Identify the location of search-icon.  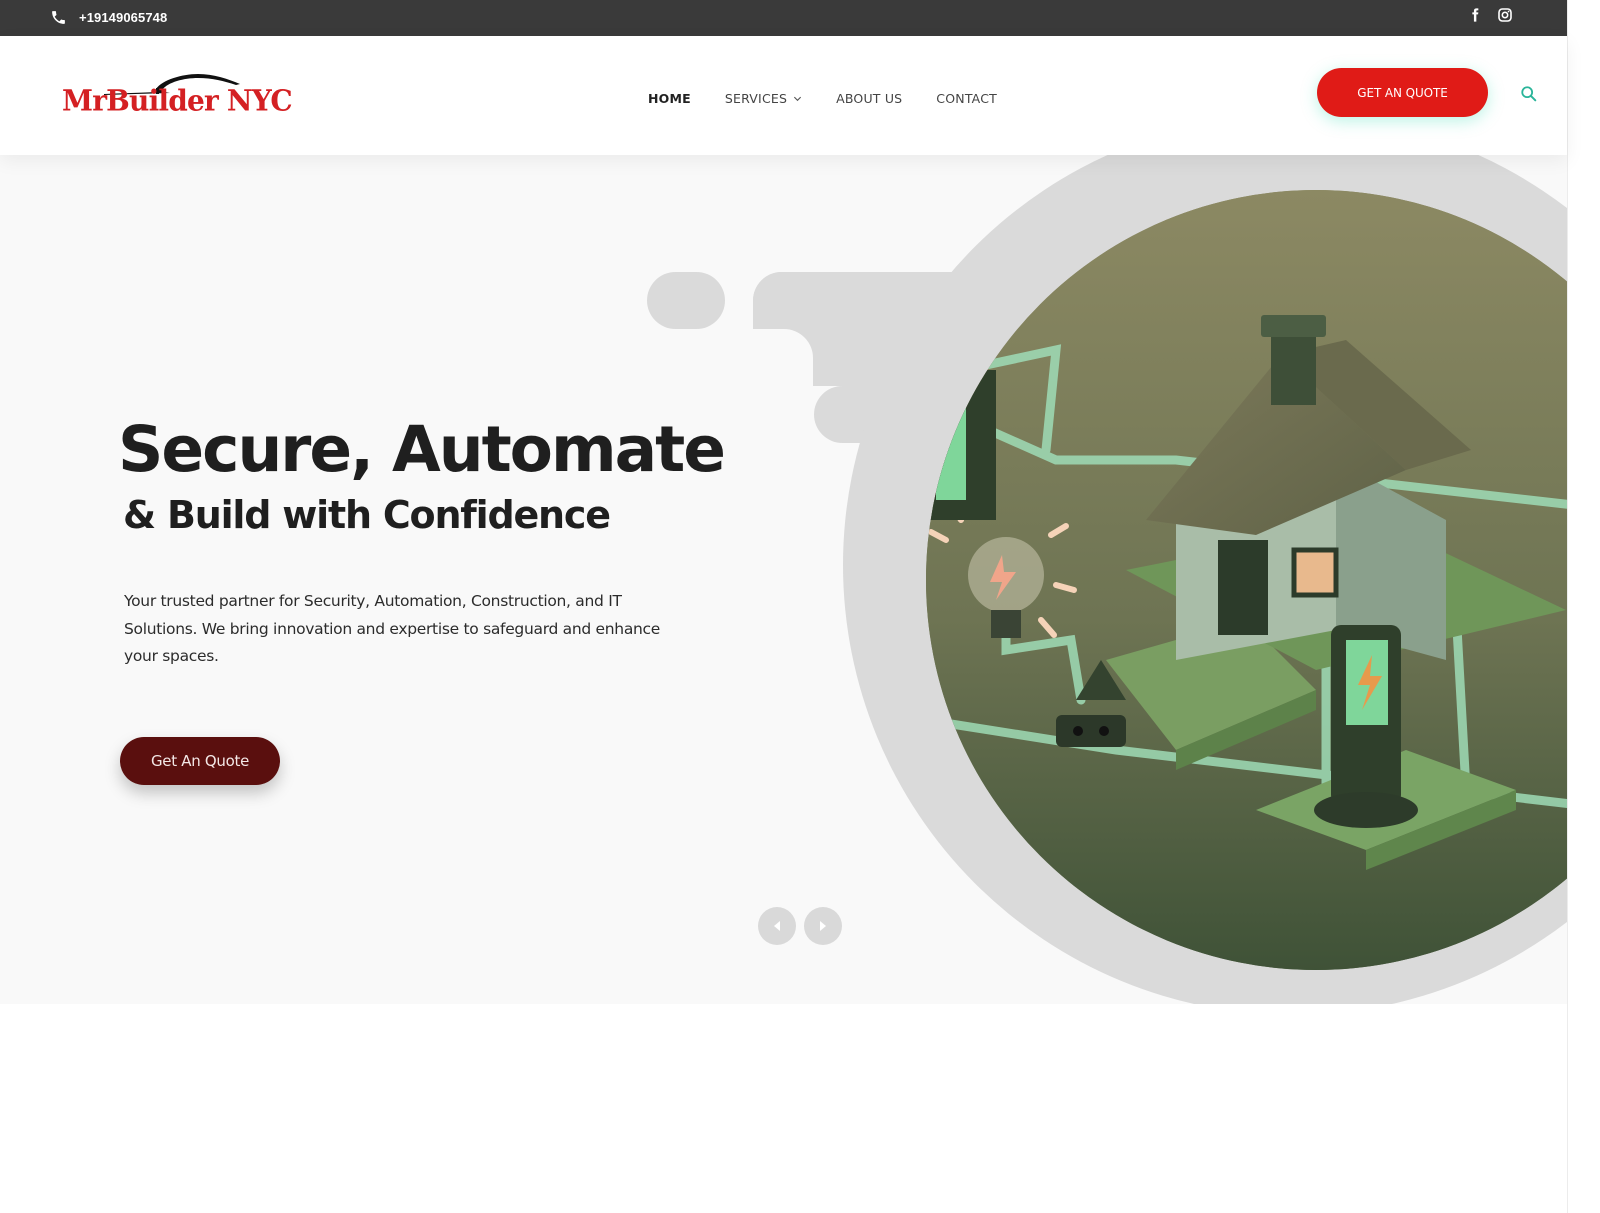
(1529, 94).